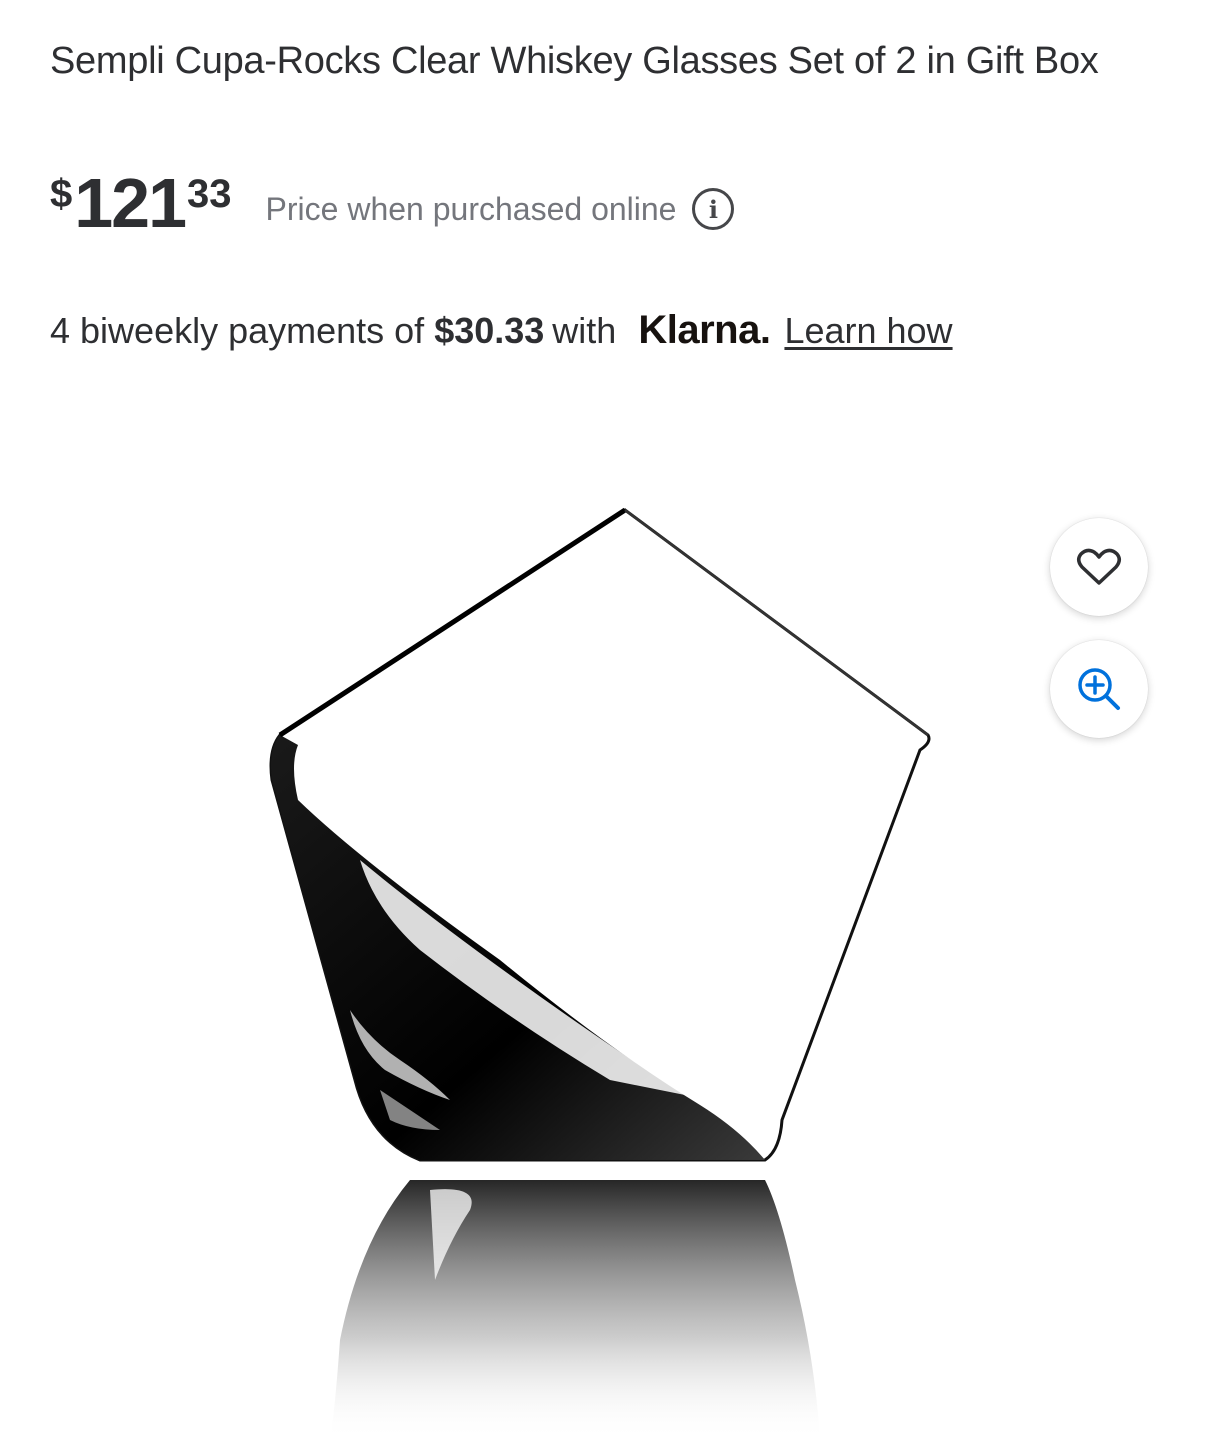  What do you see at coordinates (61, 194) in the screenshot?
I see `price-currency: $` at bounding box center [61, 194].